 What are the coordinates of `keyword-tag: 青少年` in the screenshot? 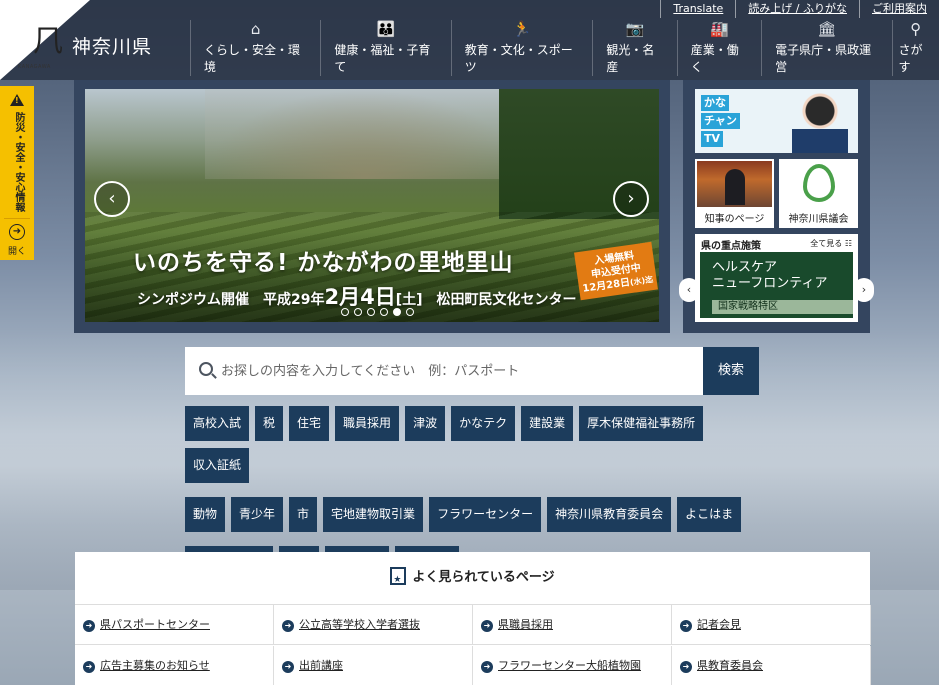 It's located at (257, 514).